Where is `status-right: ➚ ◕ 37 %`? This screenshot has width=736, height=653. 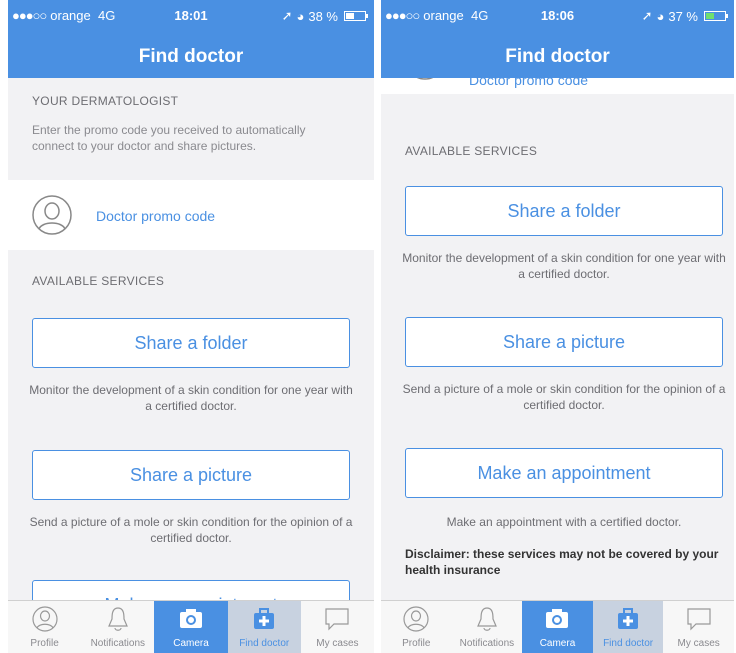
status-right: ➚ ◕ 37 % is located at coordinates (684, 16).